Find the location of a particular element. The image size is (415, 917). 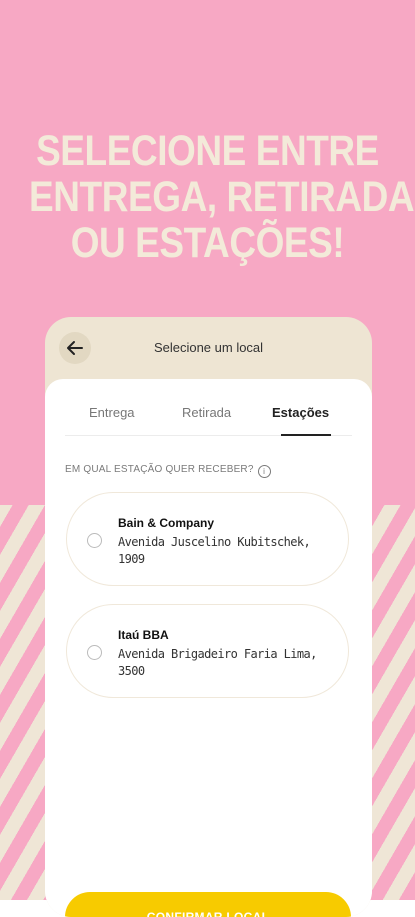

address-line-1: Avenida Brigadeiro Faria Lima, is located at coordinates (217, 654).